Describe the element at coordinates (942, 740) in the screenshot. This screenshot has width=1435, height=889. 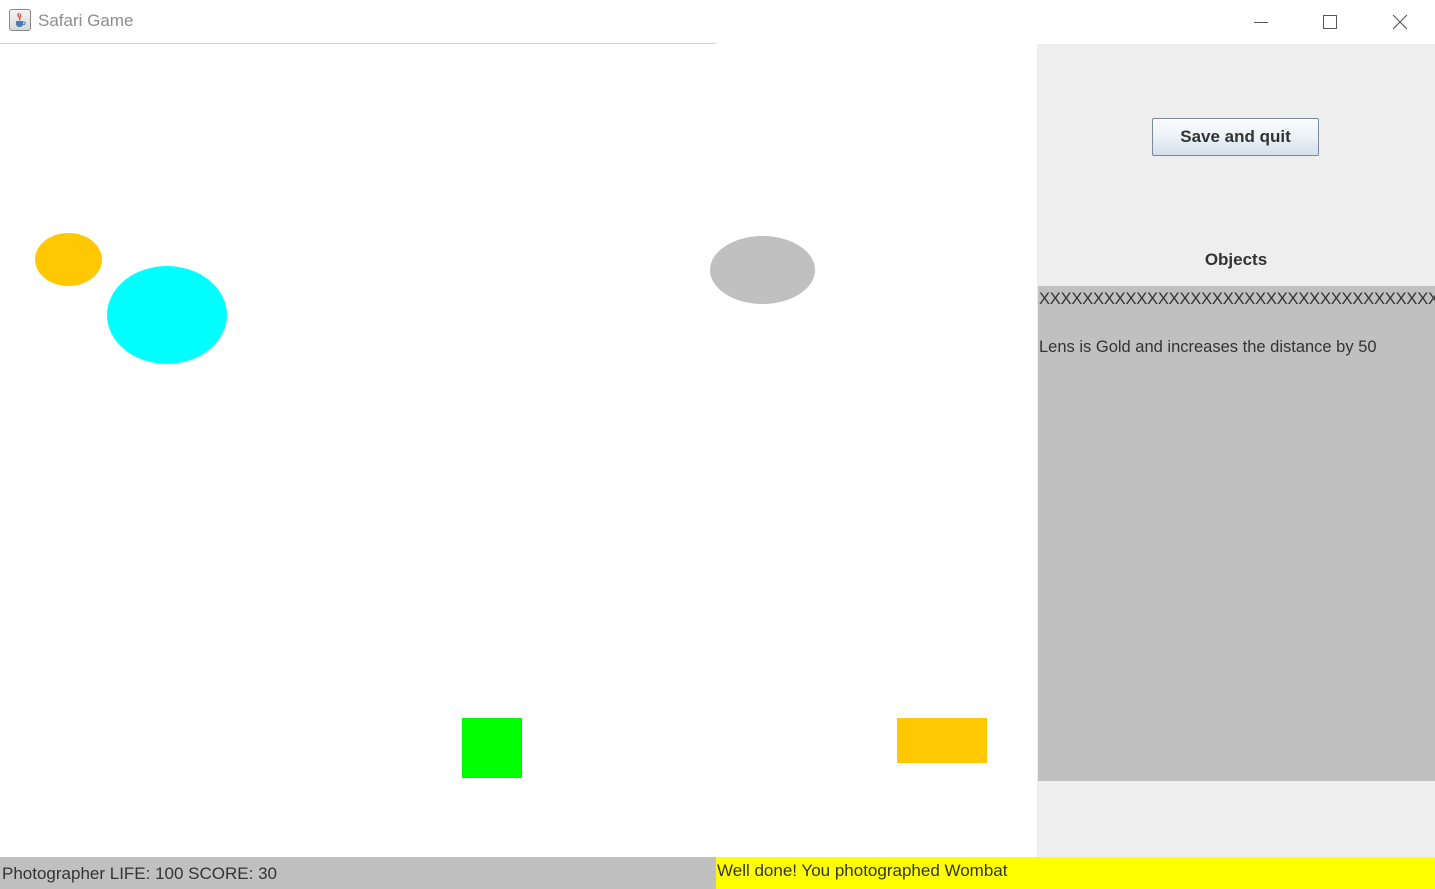
I see `orange-rectangle` at that location.